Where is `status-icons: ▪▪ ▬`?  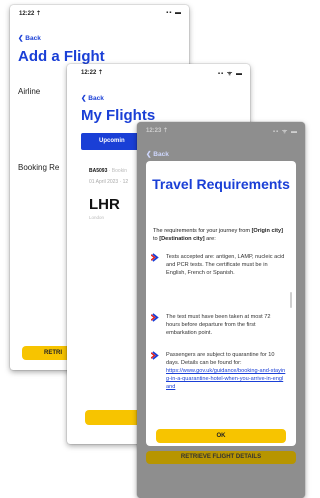 status-icons: ▪▪ ▬ is located at coordinates (174, 13).